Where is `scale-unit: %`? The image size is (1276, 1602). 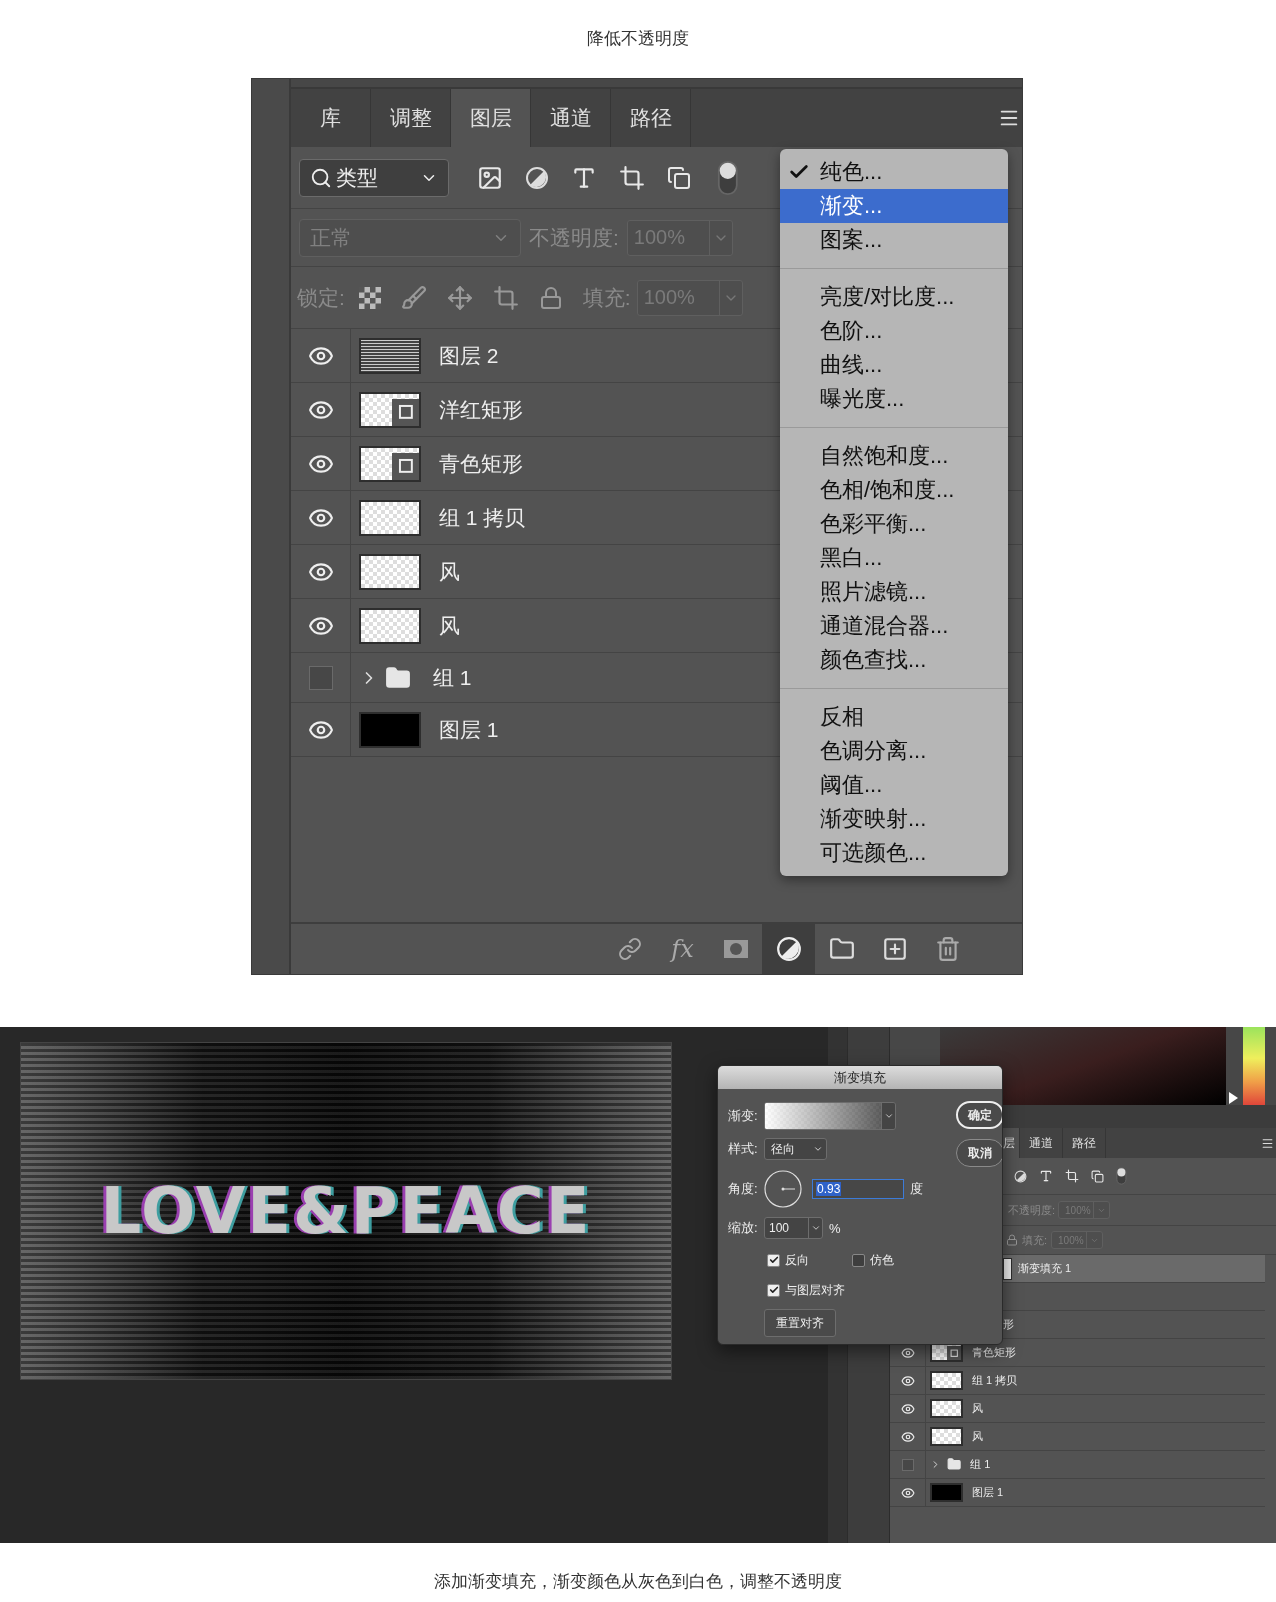 scale-unit: % is located at coordinates (835, 1228).